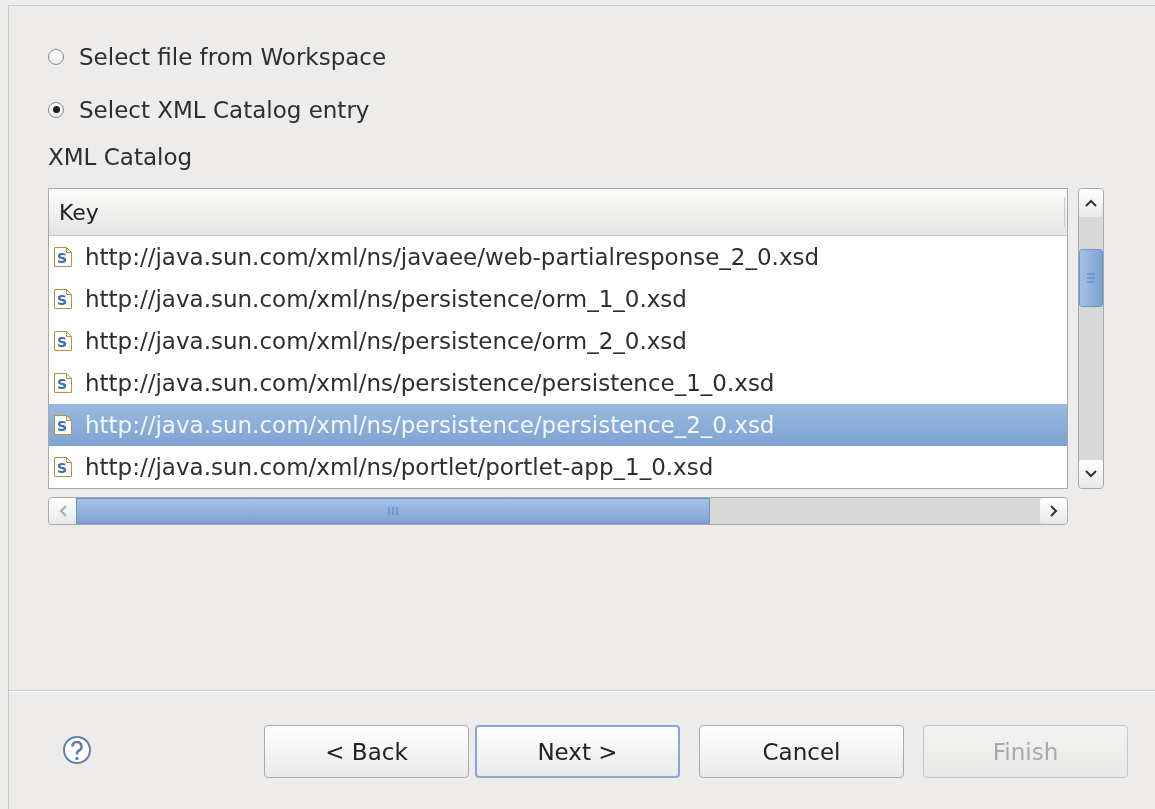 The height and width of the screenshot is (809, 1155). What do you see at coordinates (386, 299) in the screenshot?
I see `catalog-key: http://java.sun.com/xml/ns/persistence/orm_1_0.xsd` at bounding box center [386, 299].